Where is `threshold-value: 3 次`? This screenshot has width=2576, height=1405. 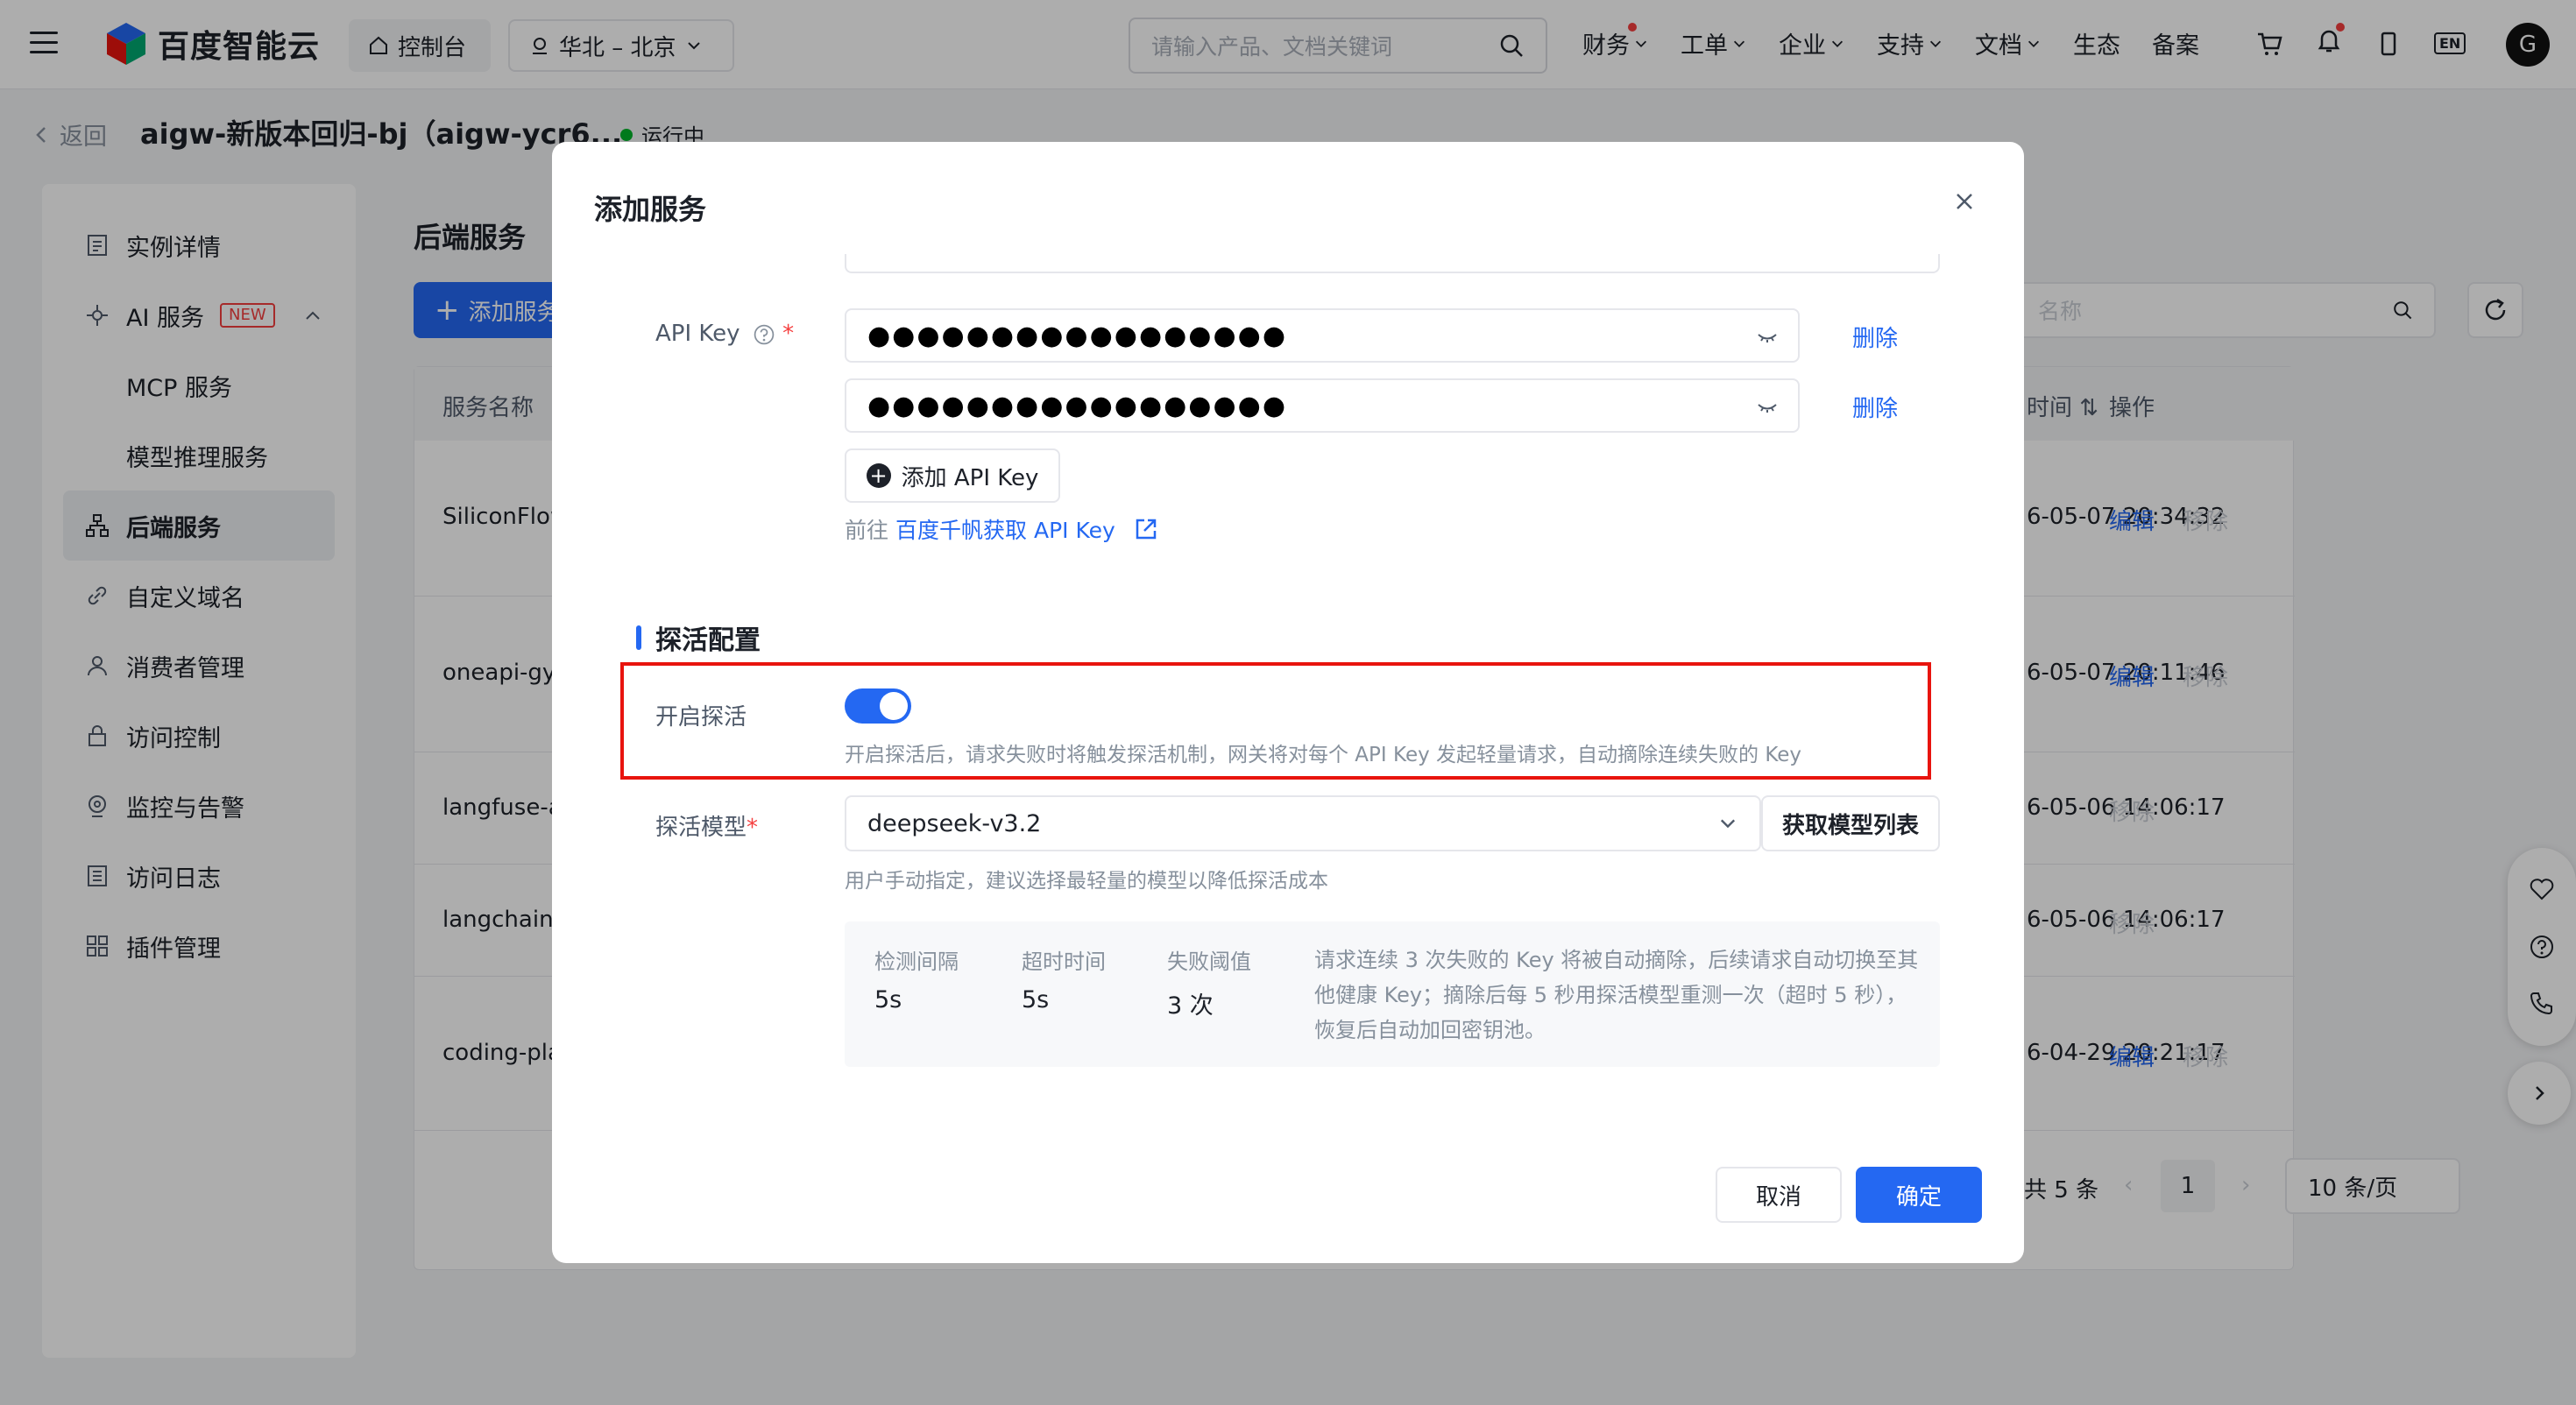 threshold-value: 3 次 is located at coordinates (1190, 1006).